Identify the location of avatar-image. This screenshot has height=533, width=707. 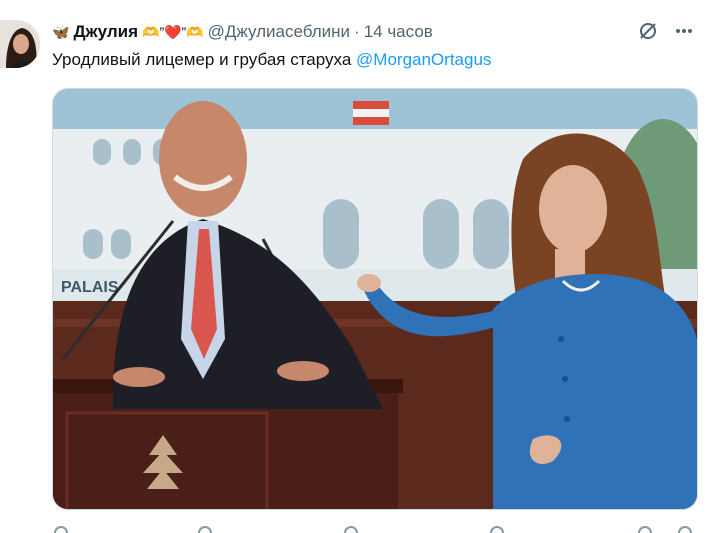
(20, 44).